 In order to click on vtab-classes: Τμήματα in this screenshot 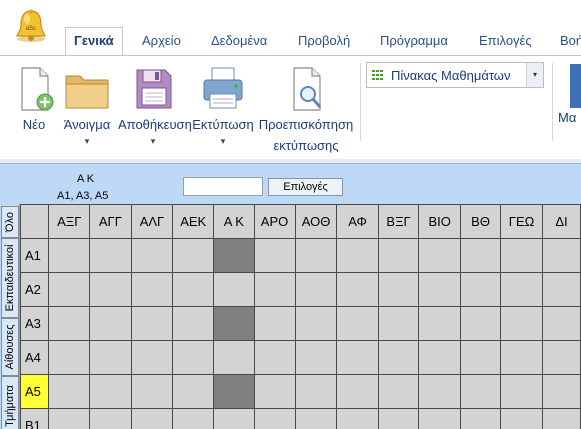, I will do `click(10, 402)`.